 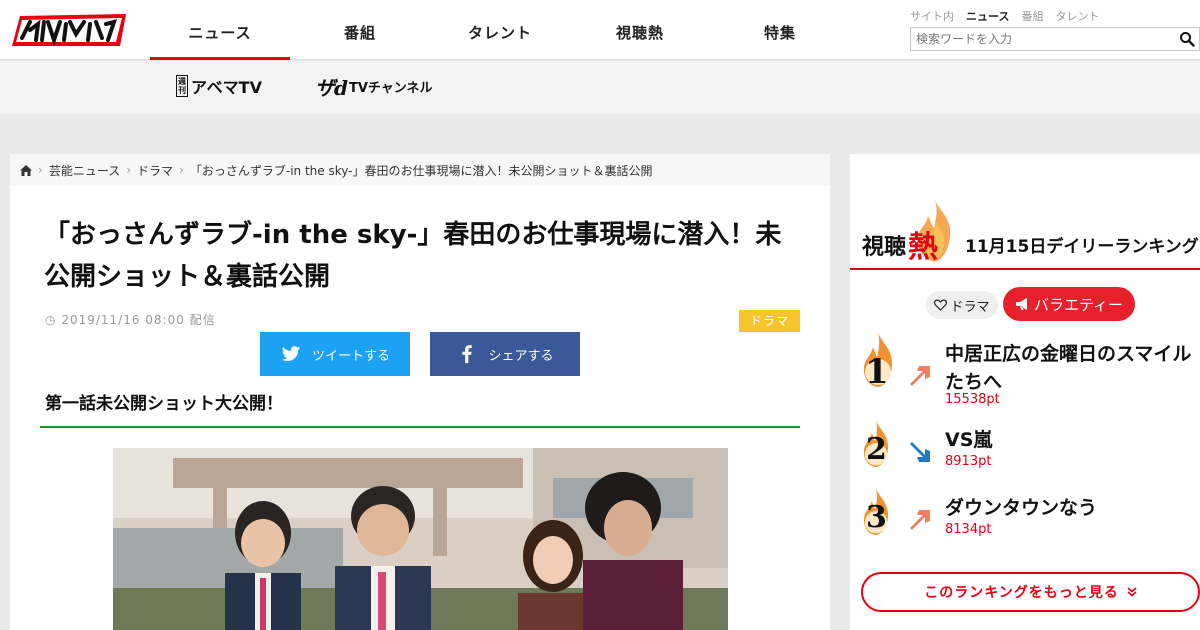 What do you see at coordinates (467, 354) in the screenshot?
I see `facebook-icon` at bounding box center [467, 354].